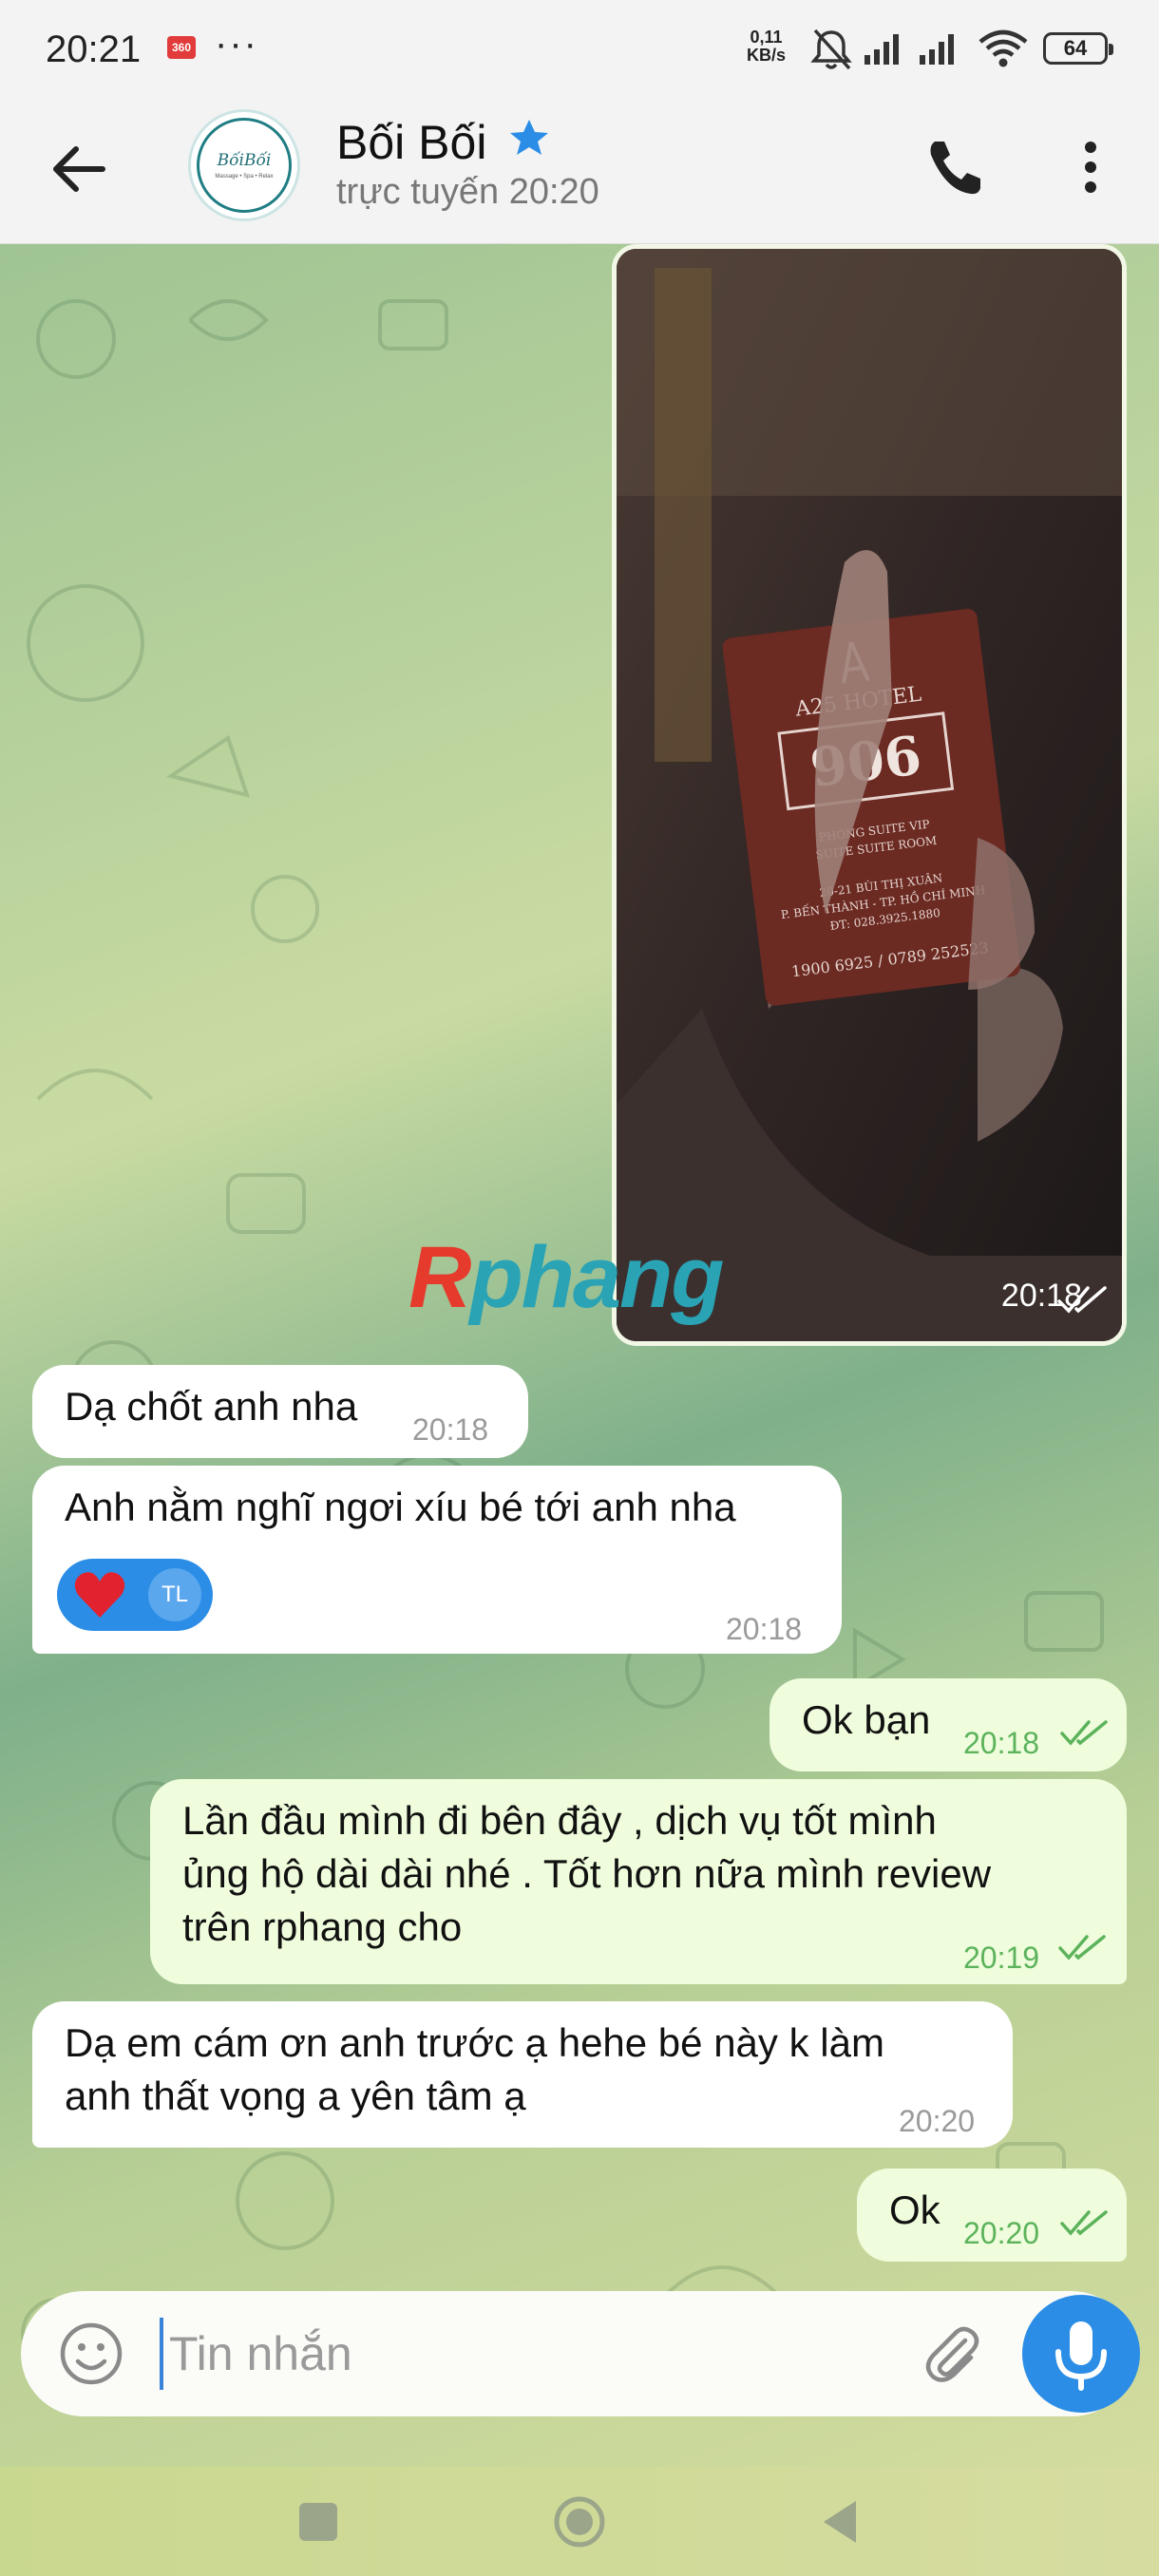 The width and height of the screenshot is (1159, 2576). I want to click on status-bar: 20:21 360 ··· 0,11 KB/s 64, so click(579, 50).